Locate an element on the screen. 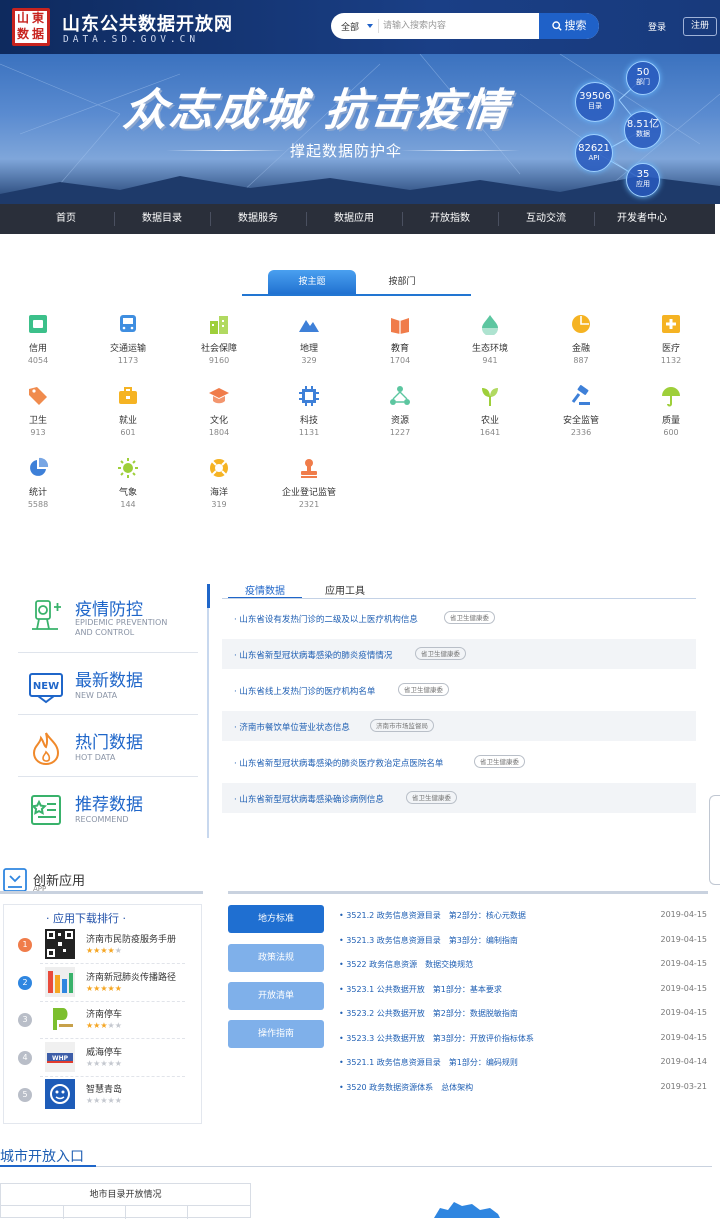 This screenshot has width=720, height=1219. standard-row: • 3521.1 政务信息资源目录 第1部分：编码规则 2019-04-14 is located at coordinates (524, 1062).